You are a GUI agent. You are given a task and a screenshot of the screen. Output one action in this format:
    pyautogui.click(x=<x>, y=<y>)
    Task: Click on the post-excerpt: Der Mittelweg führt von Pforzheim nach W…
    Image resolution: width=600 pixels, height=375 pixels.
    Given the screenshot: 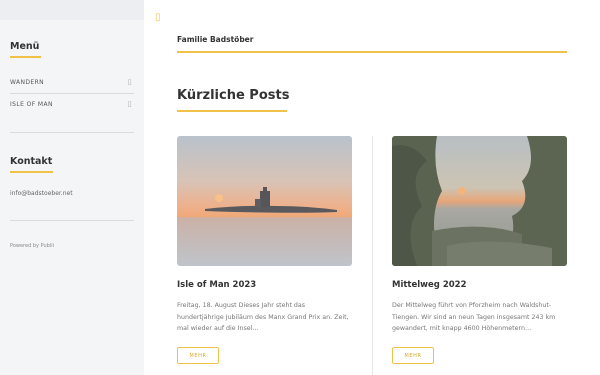 What is the action you would take?
    pyautogui.click(x=474, y=317)
    